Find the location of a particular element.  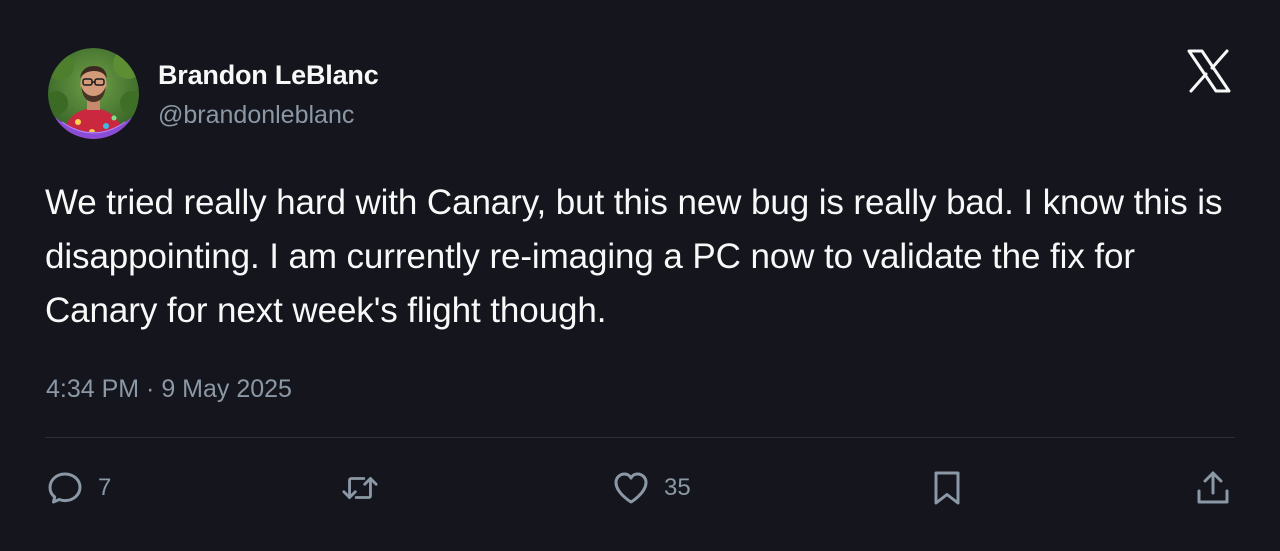

bookmark-button is located at coordinates (947, 488).